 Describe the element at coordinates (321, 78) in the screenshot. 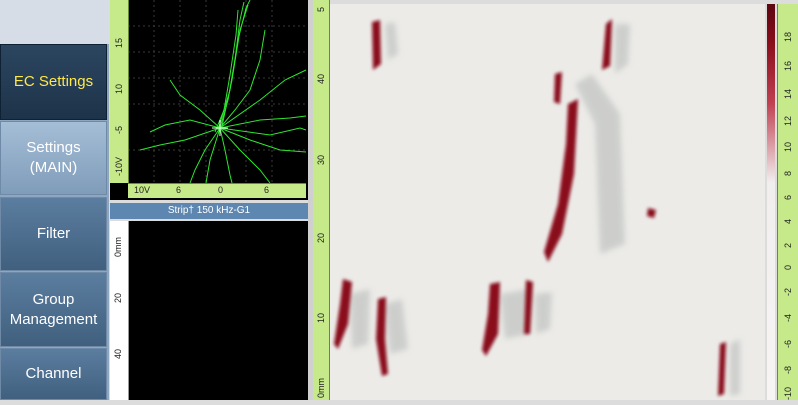

I see `cscan-vtick-2: 40` at that location.